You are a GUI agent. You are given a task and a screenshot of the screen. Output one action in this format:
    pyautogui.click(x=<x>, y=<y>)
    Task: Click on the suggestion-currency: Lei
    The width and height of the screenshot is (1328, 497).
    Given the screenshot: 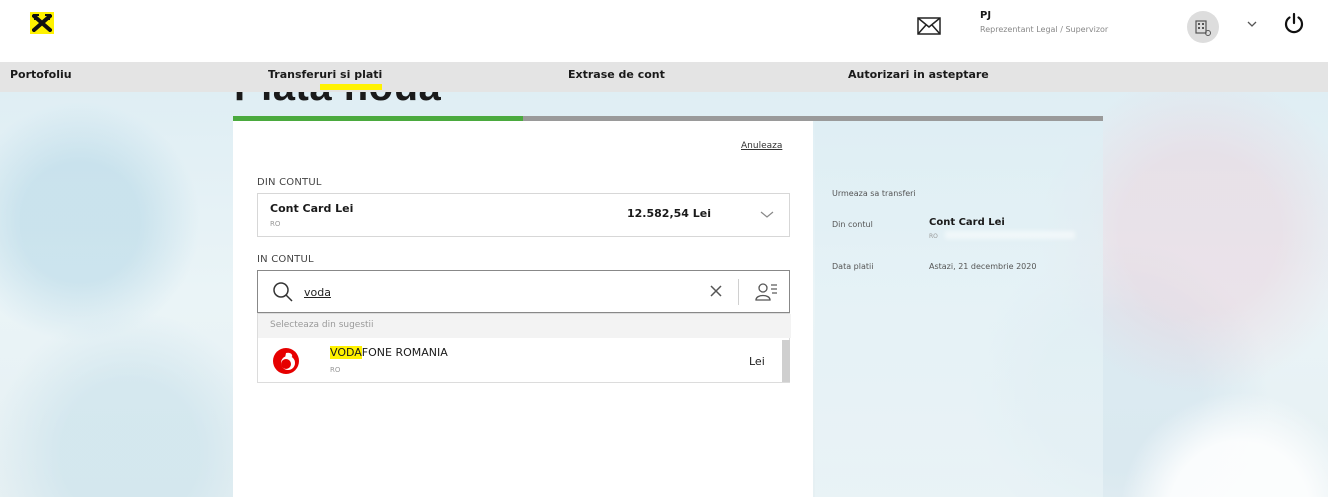 What is the action you would take?
    pyautogui.click(x=757, y=361)
    